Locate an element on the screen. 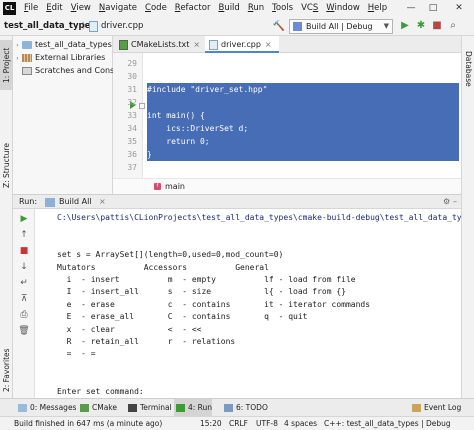 The height and width of the screenshot is (430, 474). tree-item-scratches: Scratches and Console is located at coordinates (63, 70).